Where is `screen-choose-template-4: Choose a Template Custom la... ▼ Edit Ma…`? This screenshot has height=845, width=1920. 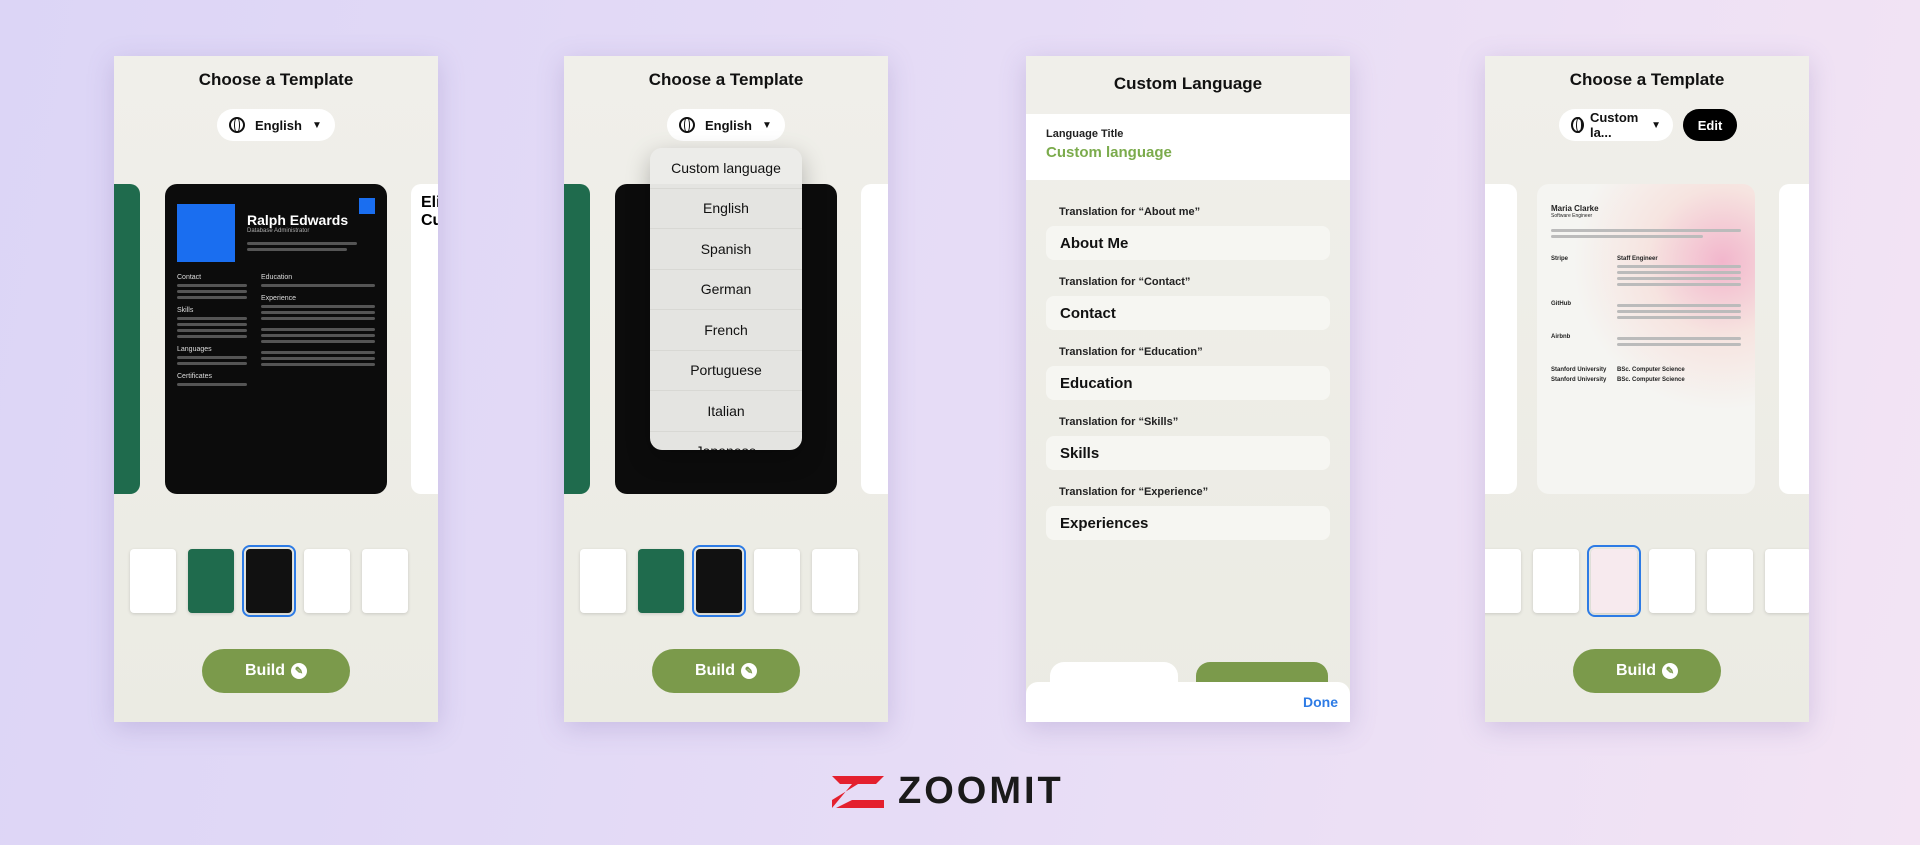 screen-choose-template-4: Choose a Template Custom la... ▼ Edit Ma… is located at coordinates (1647, 389).